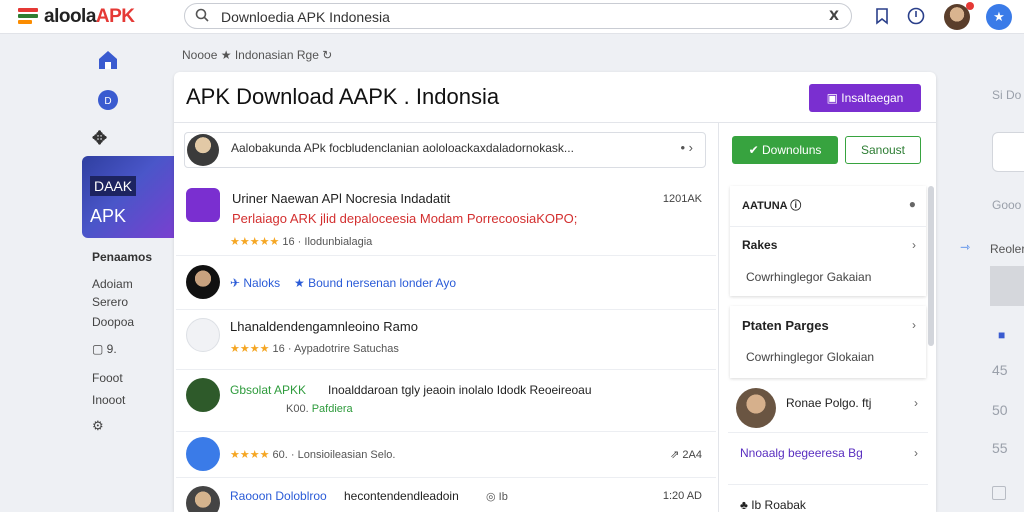 The width and height of the screenshot is (1024, 512). I want to click on search-bar: Downloedia APK Indonesia 𝗫, so click(518, 16).